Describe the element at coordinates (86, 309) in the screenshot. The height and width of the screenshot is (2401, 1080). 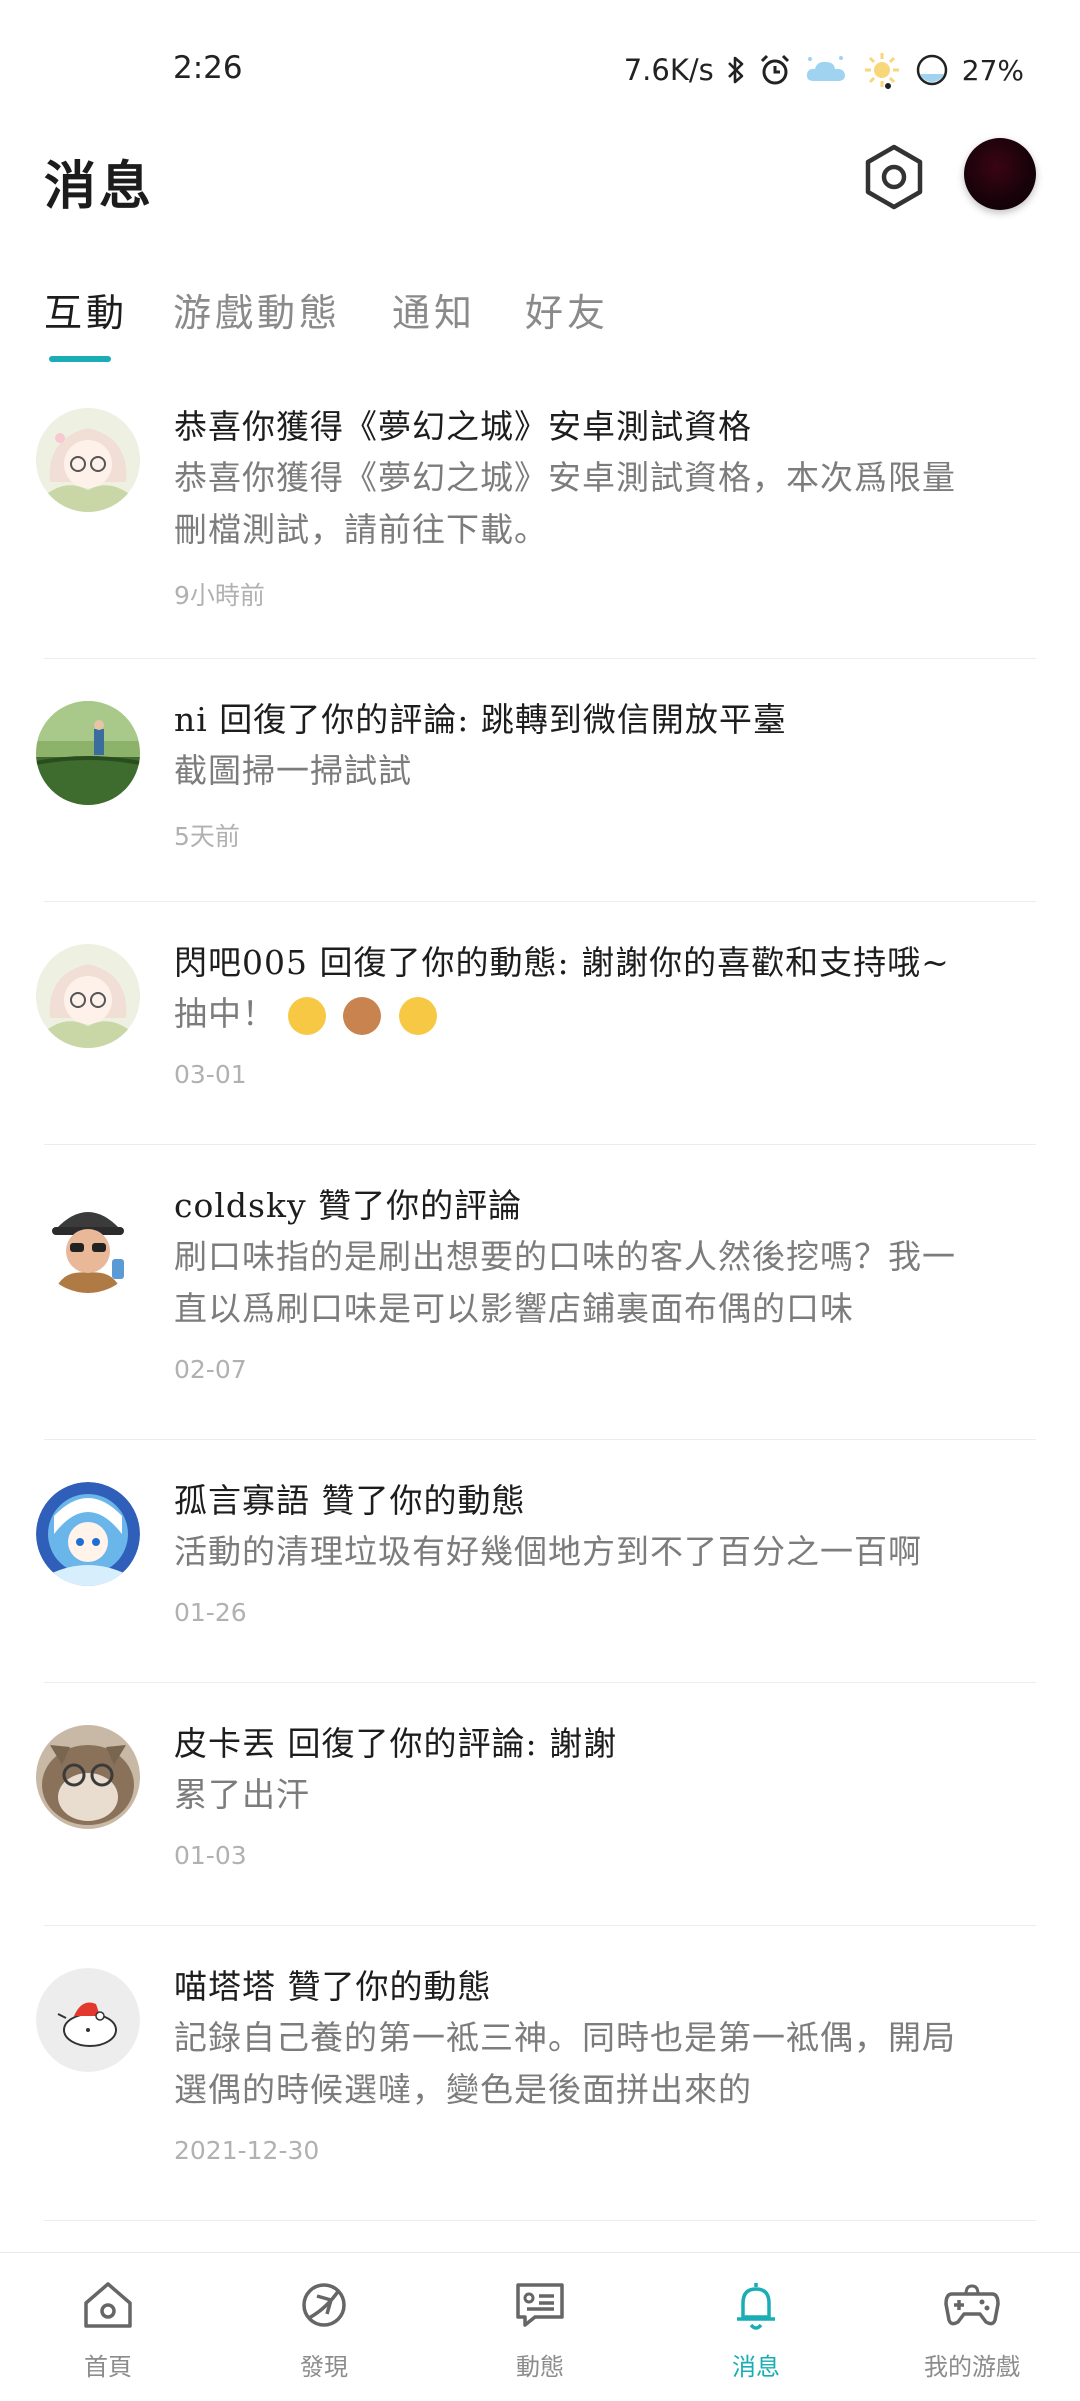
I see `tab-interactions: 互動` at that location.